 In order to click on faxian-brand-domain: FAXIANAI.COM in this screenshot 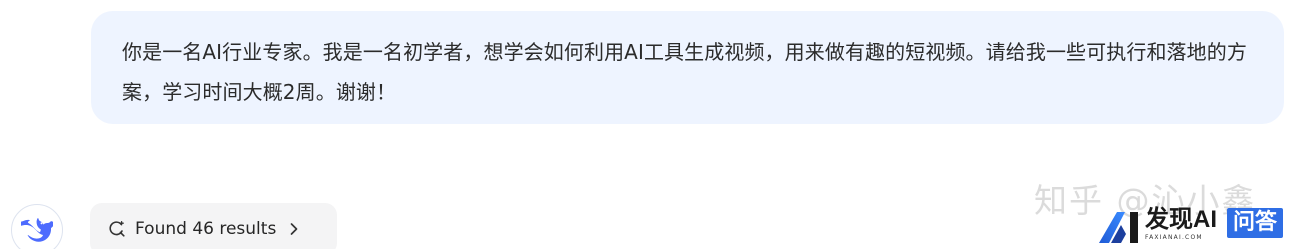, I will do `click(1174, 237)`.